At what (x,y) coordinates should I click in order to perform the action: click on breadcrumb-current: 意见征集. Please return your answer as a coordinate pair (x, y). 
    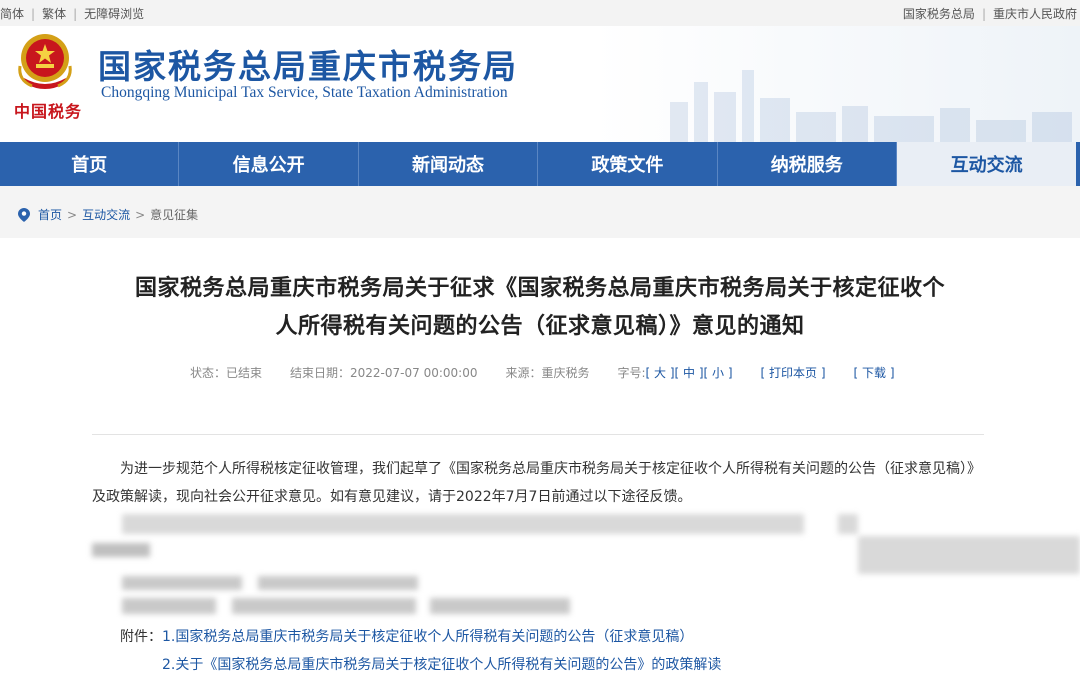
    Looking at the image, I should click on (174, 215).